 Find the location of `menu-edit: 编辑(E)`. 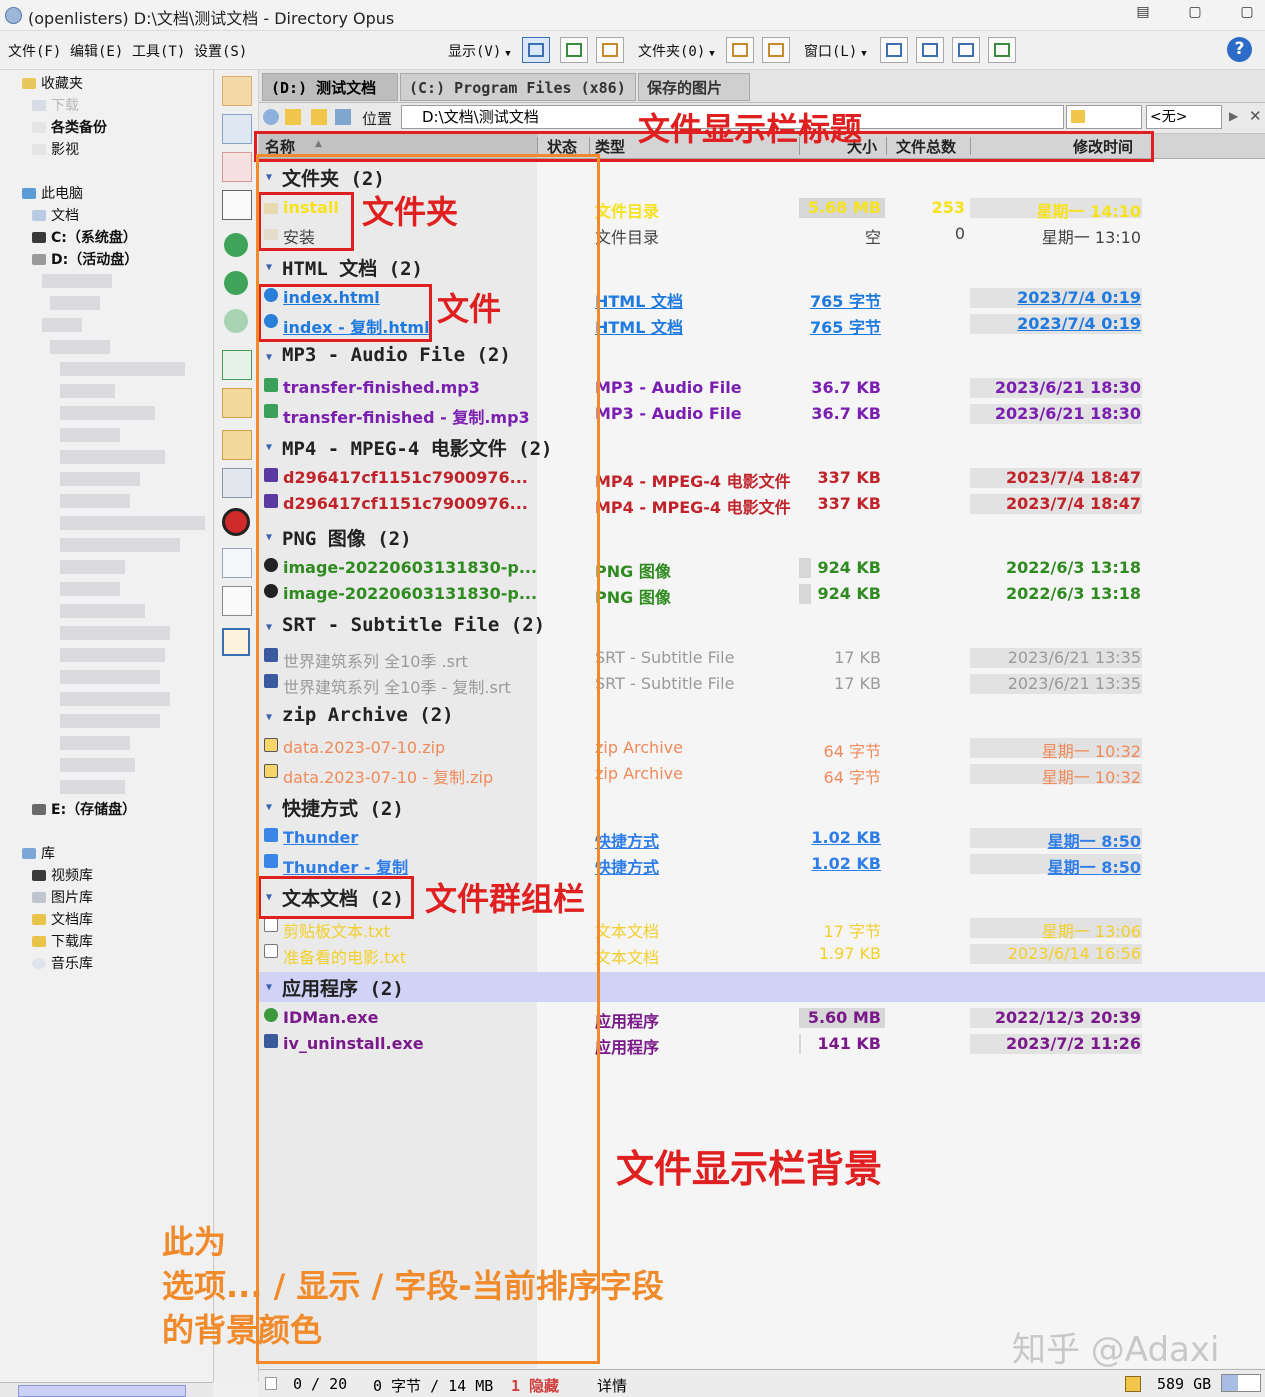

menu-edit: 编辑(E) is located at coordinates (96, 51).